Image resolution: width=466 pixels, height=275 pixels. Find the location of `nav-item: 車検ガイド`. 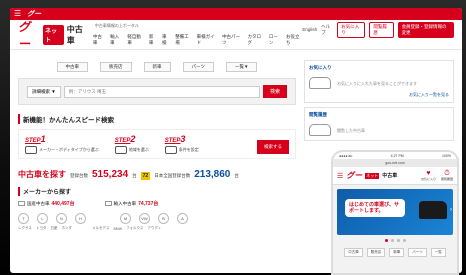

nav-item: 車検ガイド is located at coordinates (207, 40).